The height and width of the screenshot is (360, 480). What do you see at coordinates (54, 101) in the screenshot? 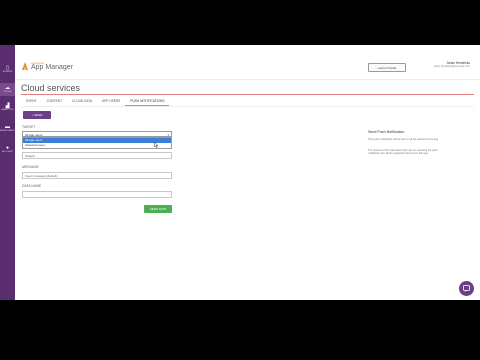
I see `tab-content: CONTENT` at bounding box center [54, 101].